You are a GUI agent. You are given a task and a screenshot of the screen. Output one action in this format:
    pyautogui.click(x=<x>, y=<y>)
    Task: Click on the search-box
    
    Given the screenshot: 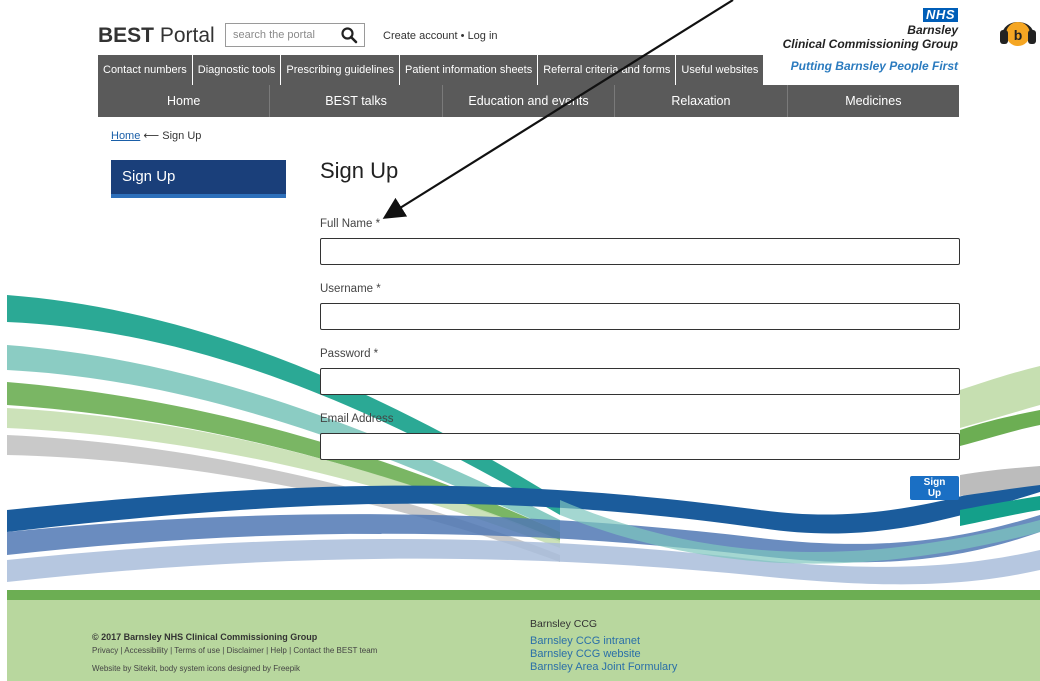 What is the action you would take?
    pyautogui.click(x=295, y=35)
    